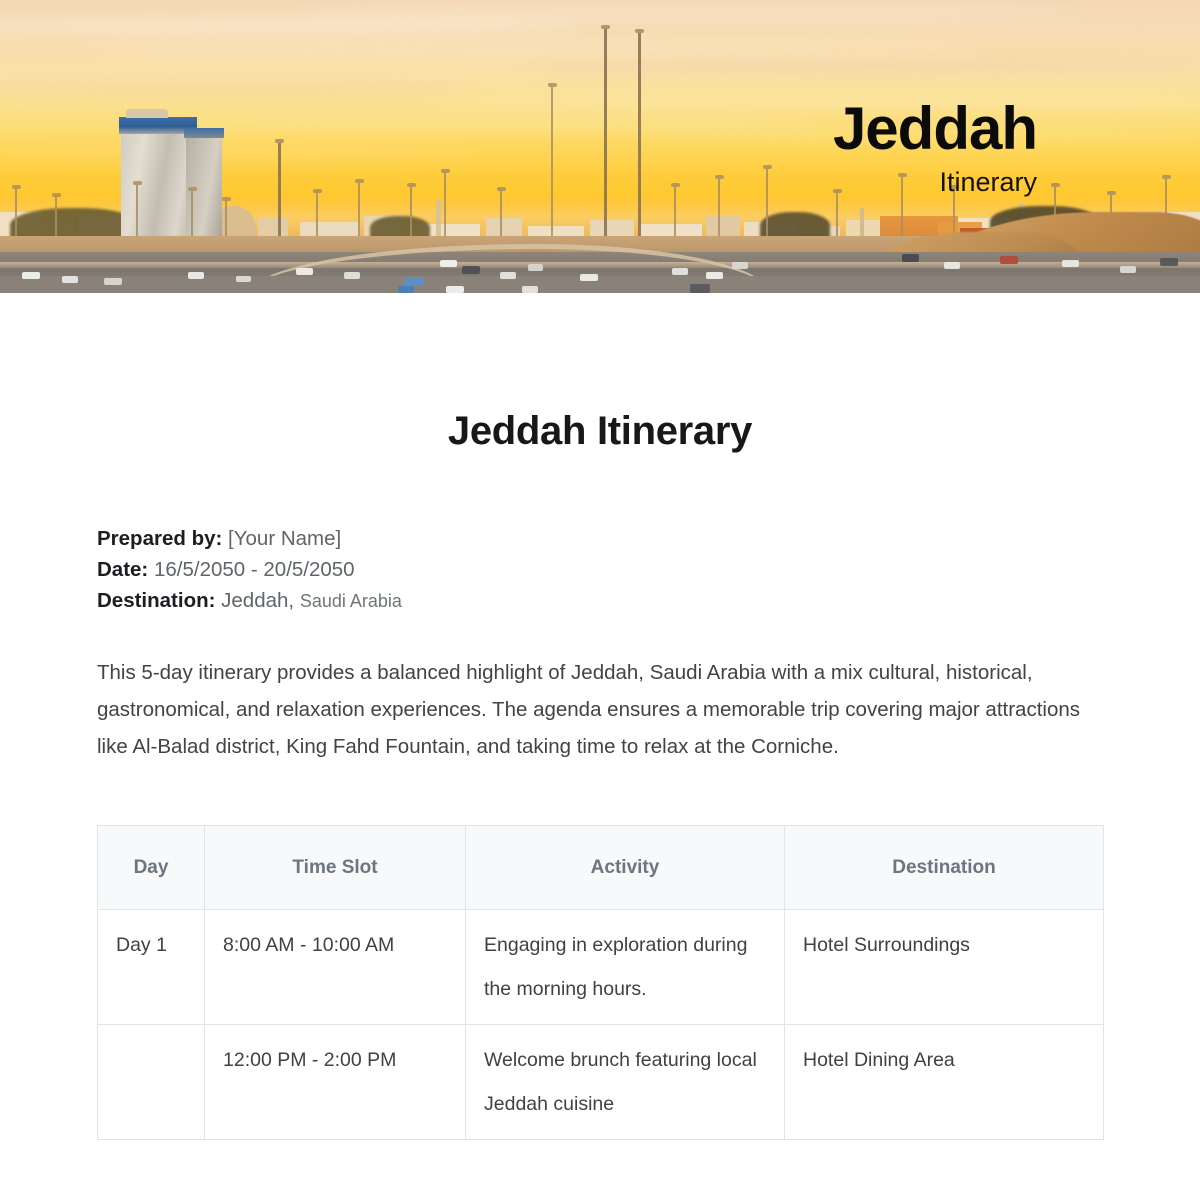  Describe the element at coordinates (335, 967) in the screenshot. I see `cell-time-slot: 8:00 AM - 10:00 AM` at that location.